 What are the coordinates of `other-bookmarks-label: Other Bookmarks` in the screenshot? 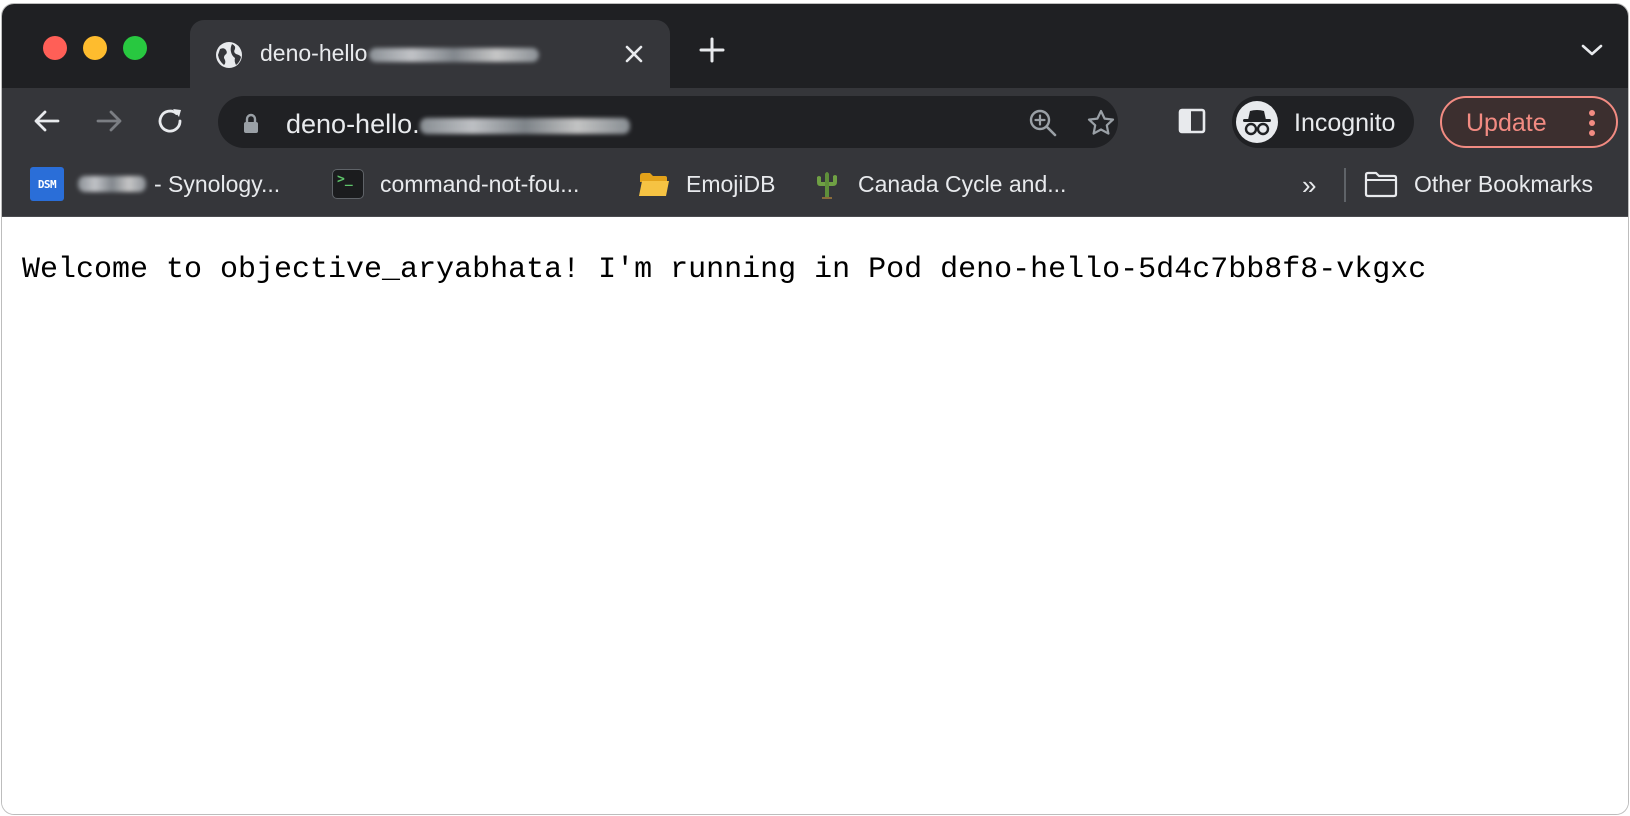 It's located at (1503, 183).